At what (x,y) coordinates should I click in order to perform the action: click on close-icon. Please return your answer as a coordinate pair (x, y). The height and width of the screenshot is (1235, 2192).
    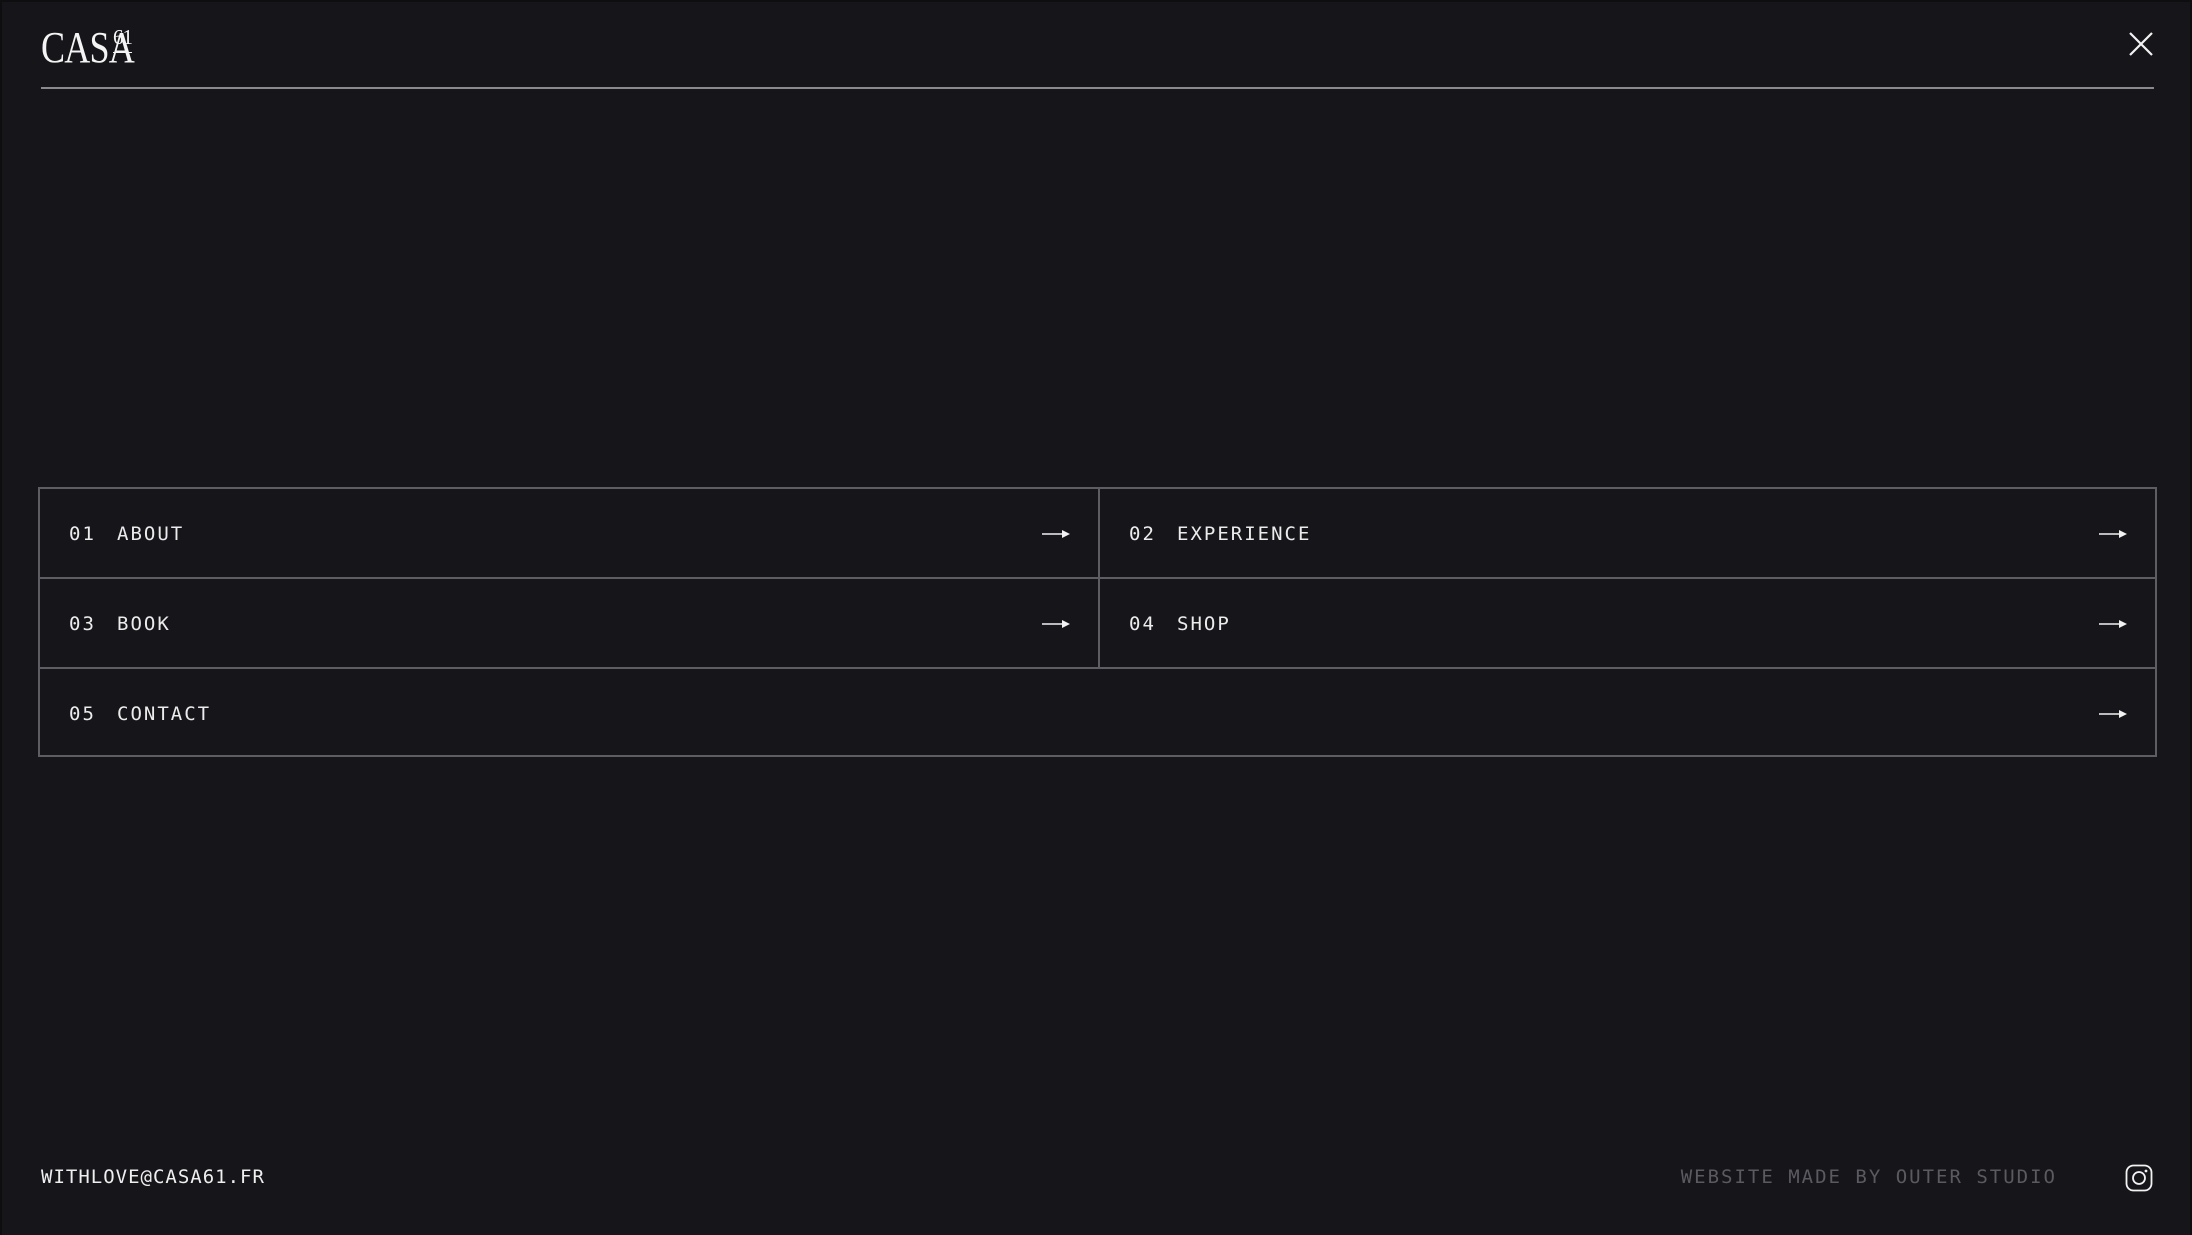
    Looking at the image, I should click on (2141, 44).